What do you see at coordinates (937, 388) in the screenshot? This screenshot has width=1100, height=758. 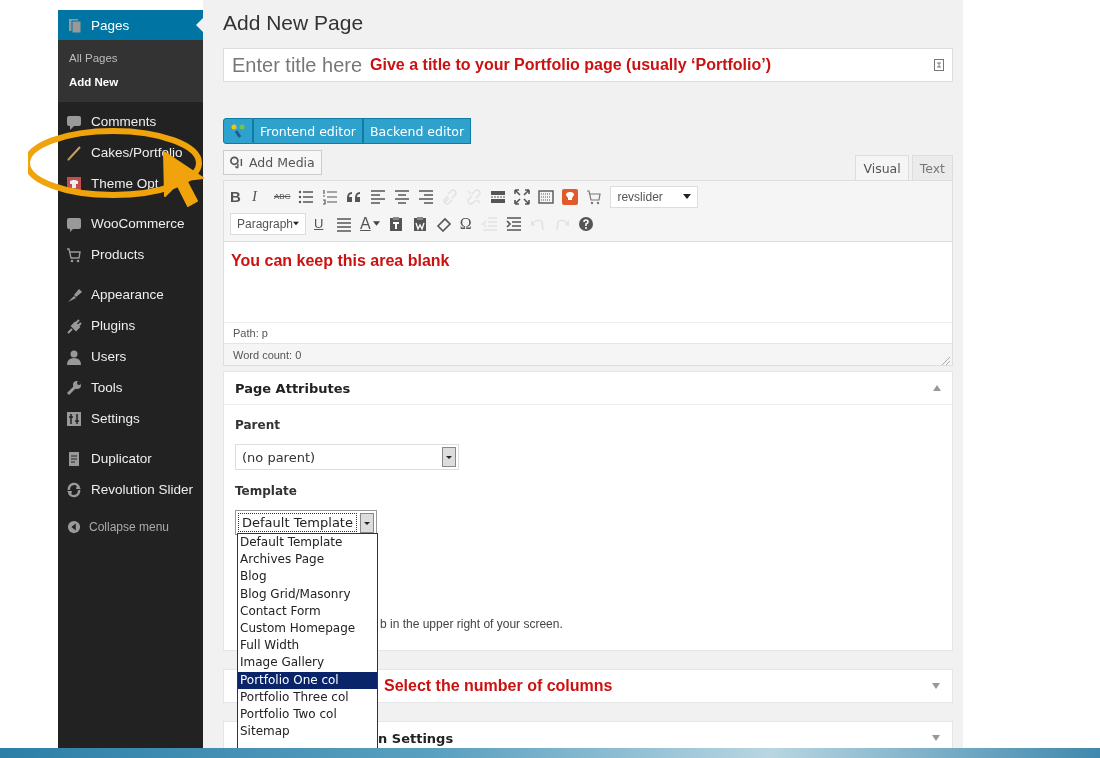 I see `collapse-toggle-icon` at bounding box center [937, 388].